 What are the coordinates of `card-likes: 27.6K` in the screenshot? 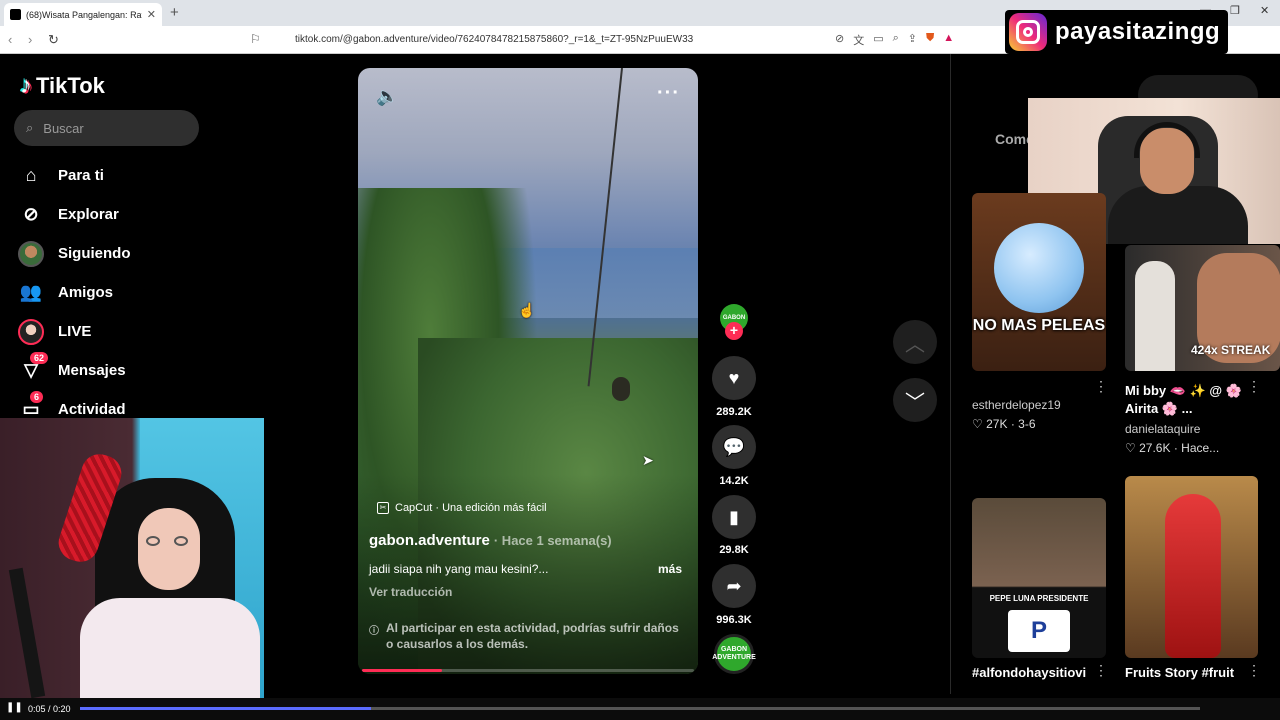 It's located at (1155, 448).